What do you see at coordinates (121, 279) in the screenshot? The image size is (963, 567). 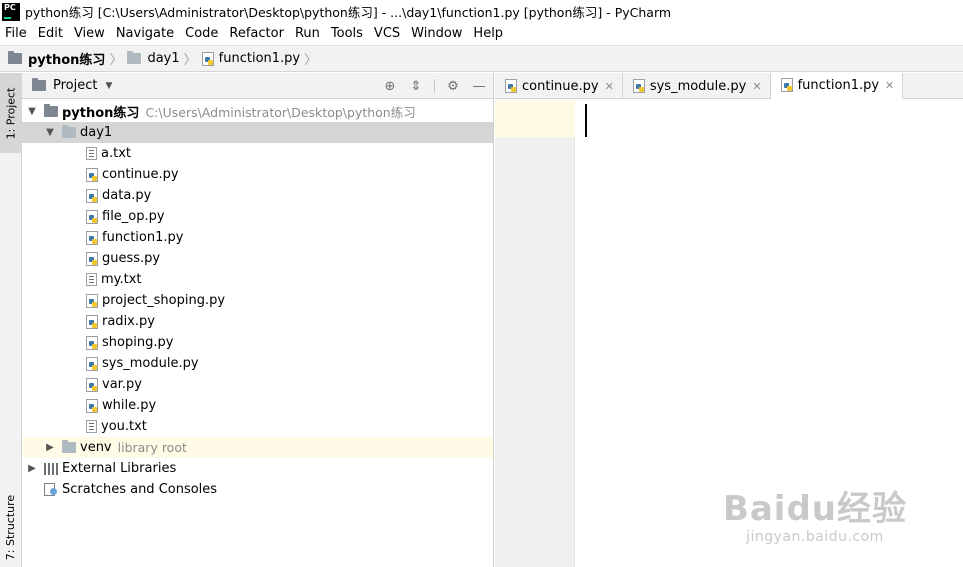 I see `tree-file-label: my.txt` at bounding box center [121, 279].